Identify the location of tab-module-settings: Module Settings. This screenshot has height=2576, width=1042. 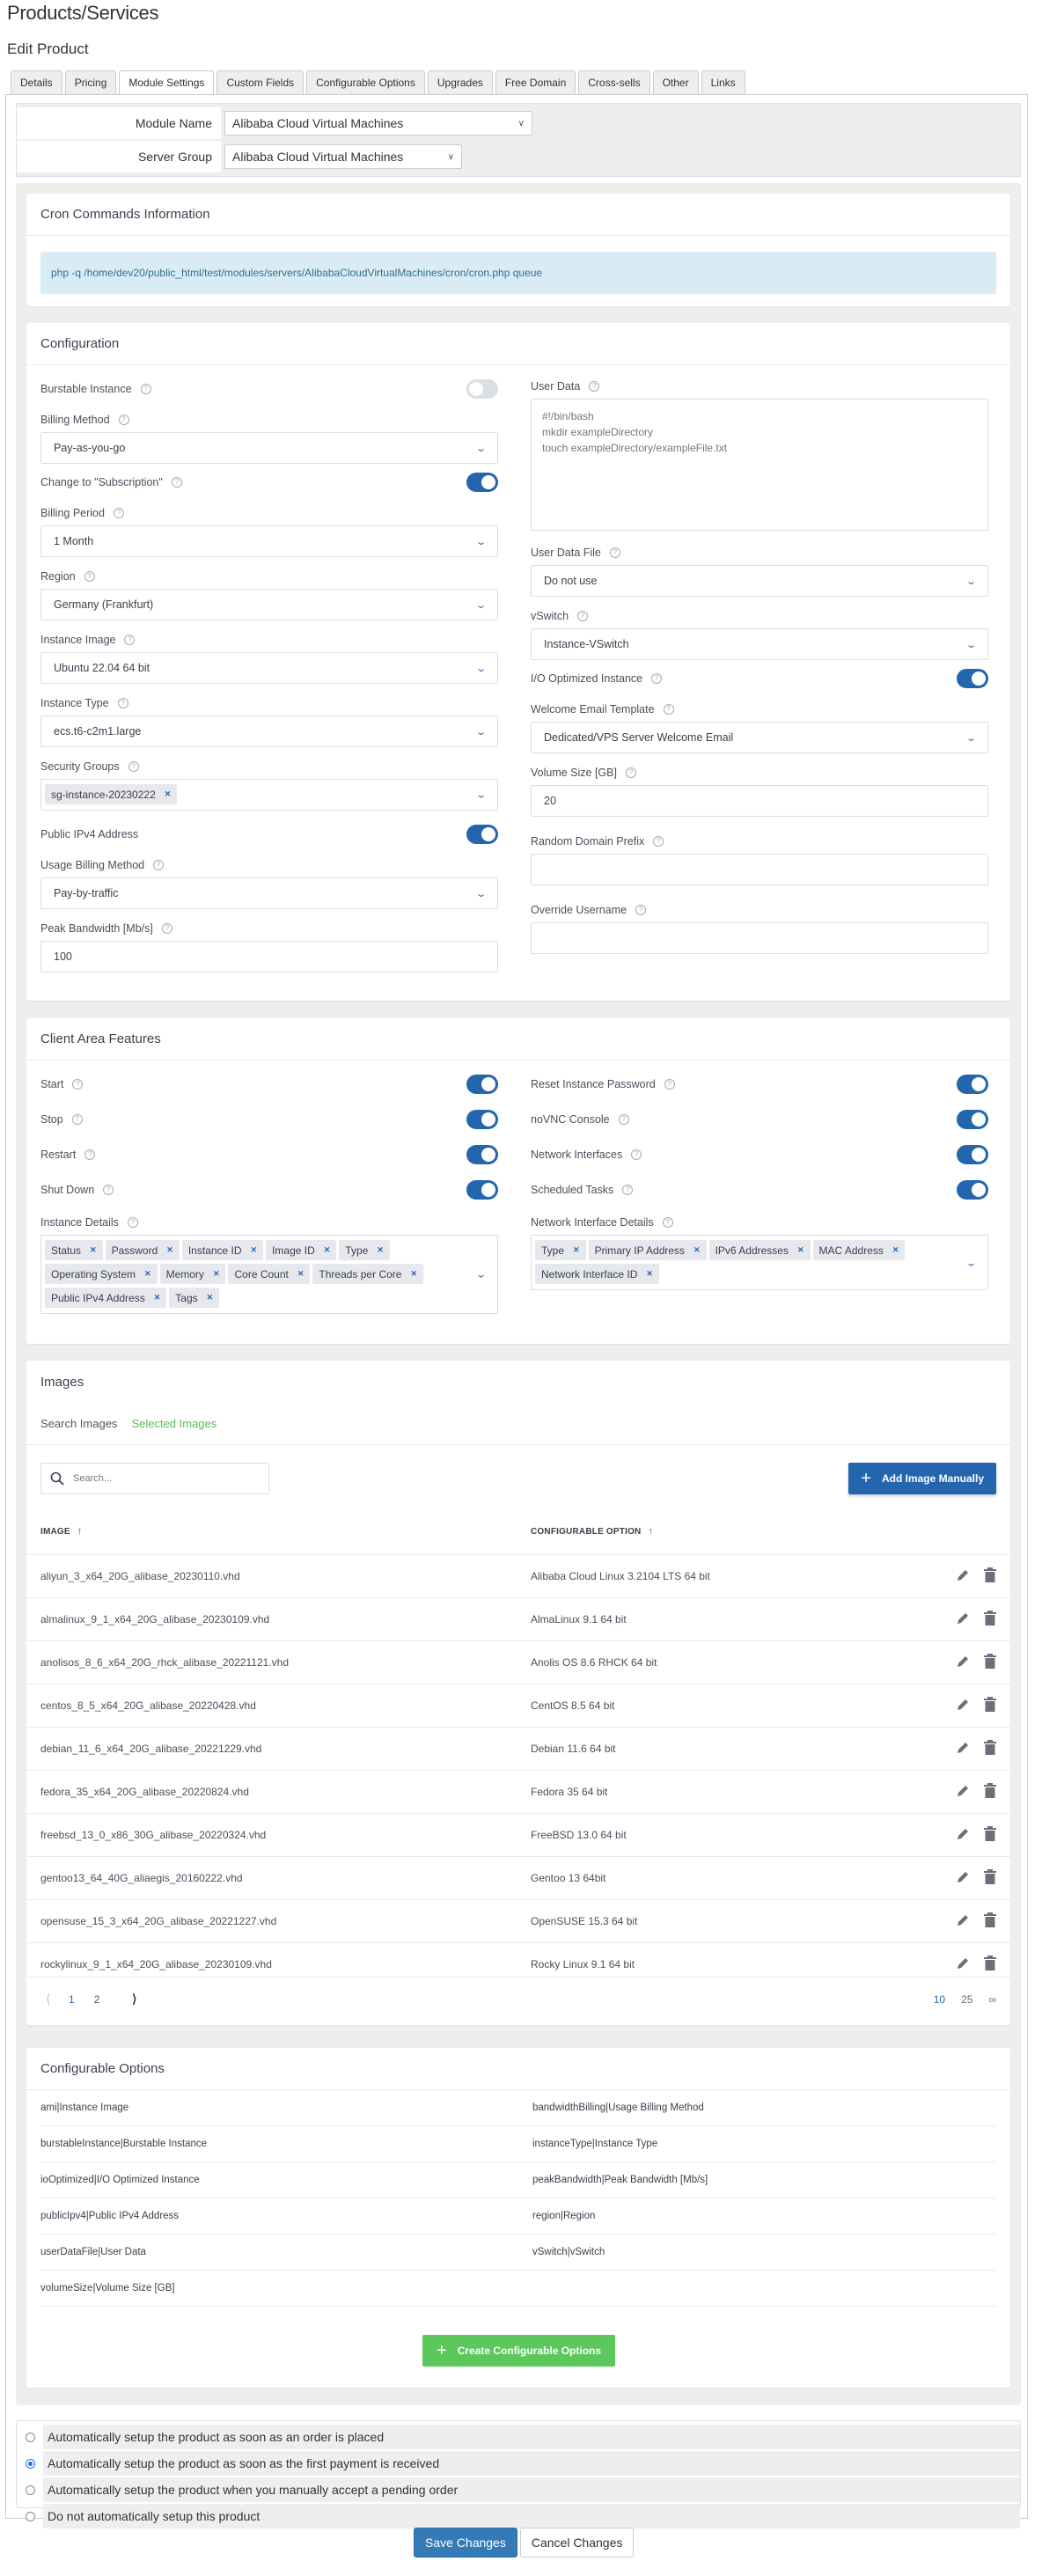
(167, 82).